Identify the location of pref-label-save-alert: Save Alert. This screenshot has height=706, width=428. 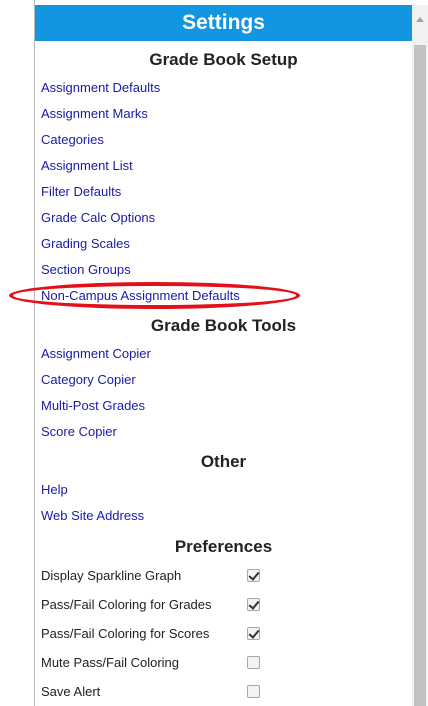
(71, 691).